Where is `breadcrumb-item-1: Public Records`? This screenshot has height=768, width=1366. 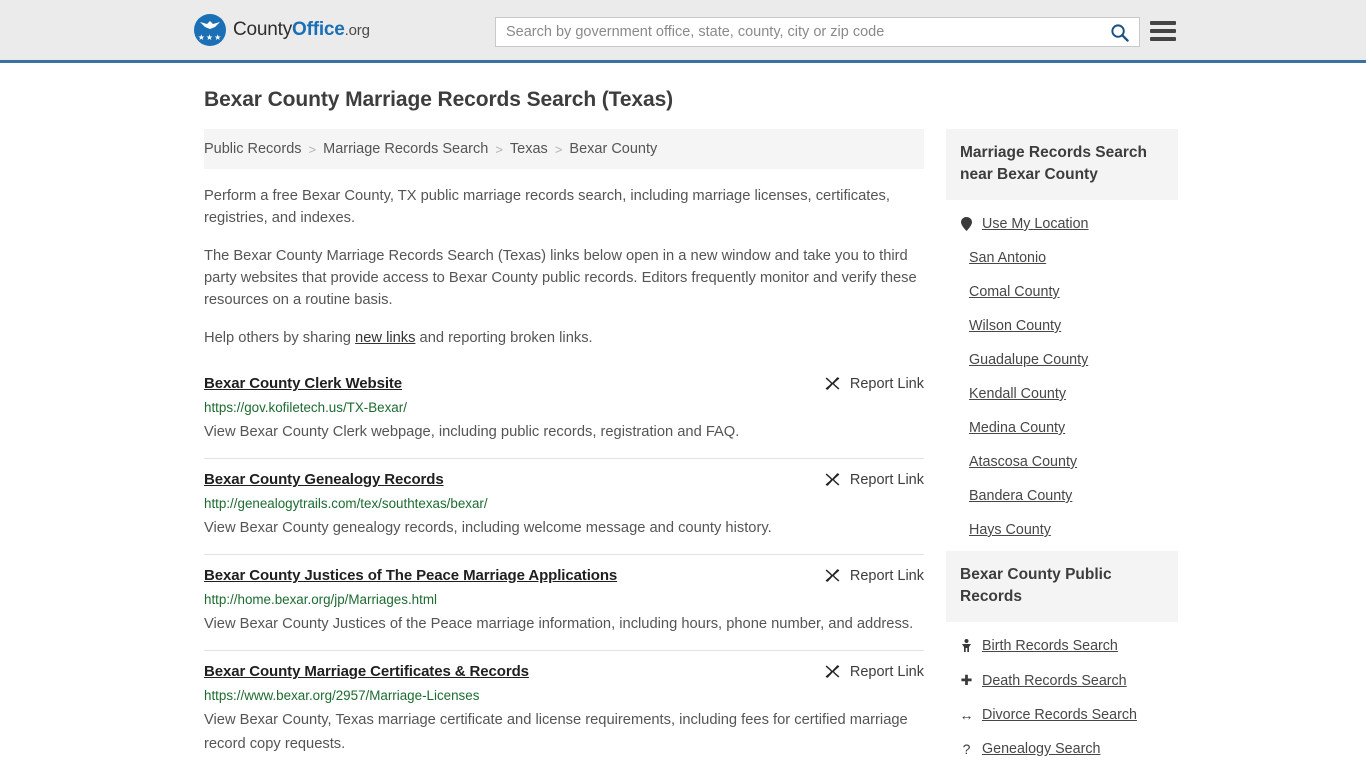
breadcrumb-item-1: Public Records is located at coordinates (253, 149).